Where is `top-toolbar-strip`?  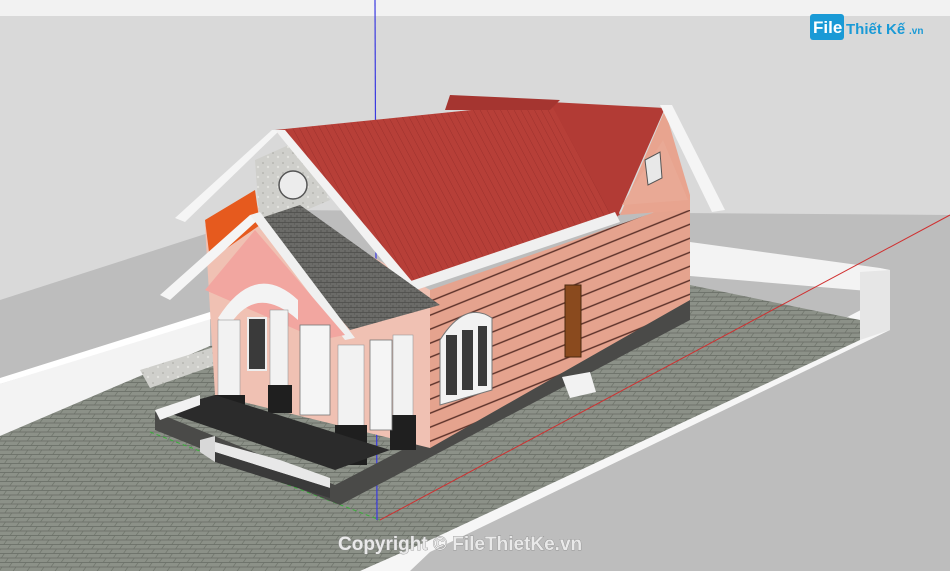 top-toolbar-strip is located at coordinates (475, 8).